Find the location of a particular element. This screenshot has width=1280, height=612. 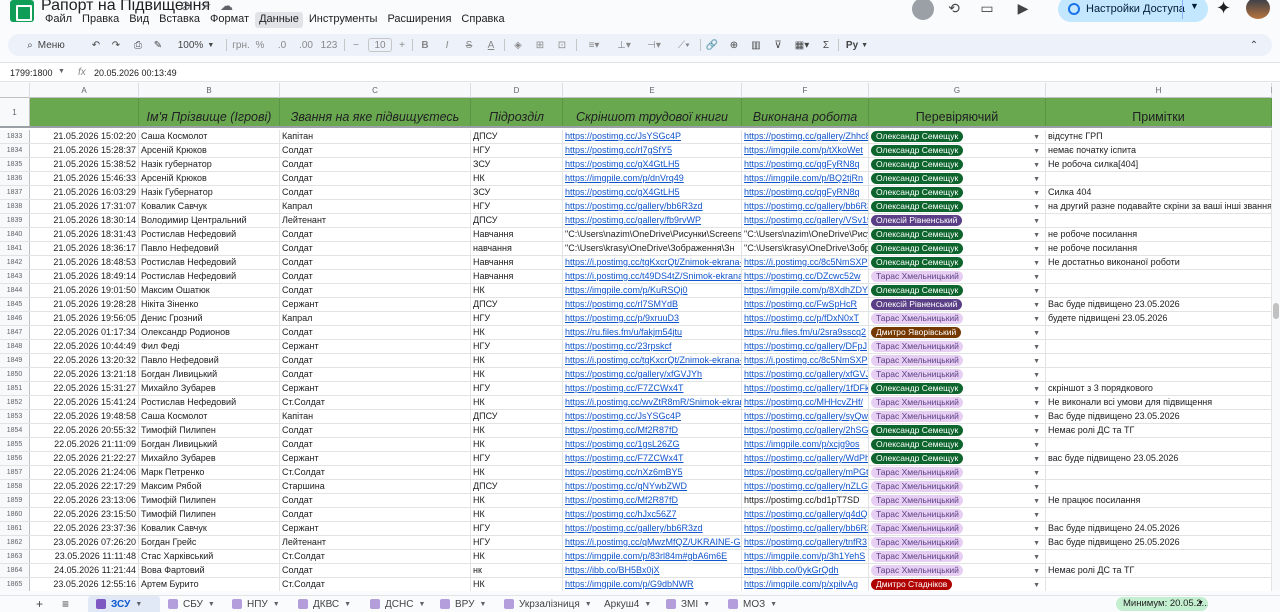

cell-rank: Сержант is located at coordinates (375, 388).